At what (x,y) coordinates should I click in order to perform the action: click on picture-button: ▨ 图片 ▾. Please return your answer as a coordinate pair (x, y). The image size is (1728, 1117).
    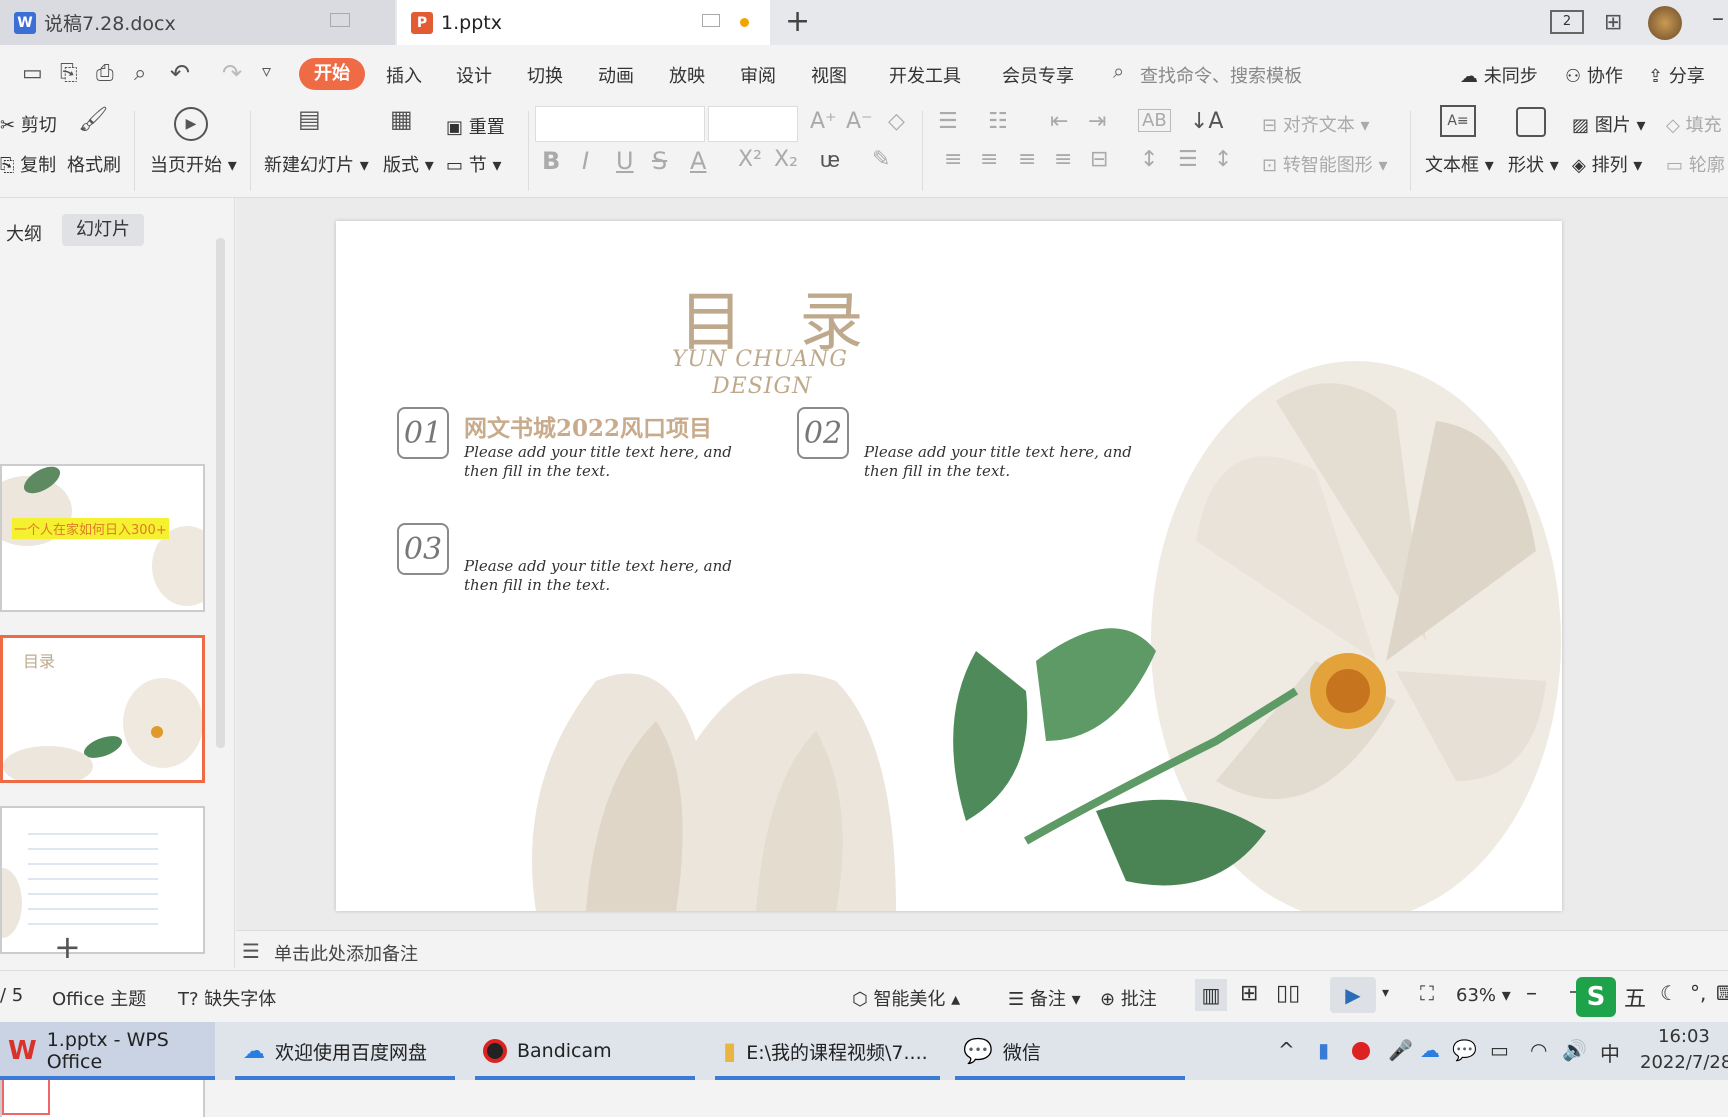
    Looking at the image, I should click on (1609, 124).